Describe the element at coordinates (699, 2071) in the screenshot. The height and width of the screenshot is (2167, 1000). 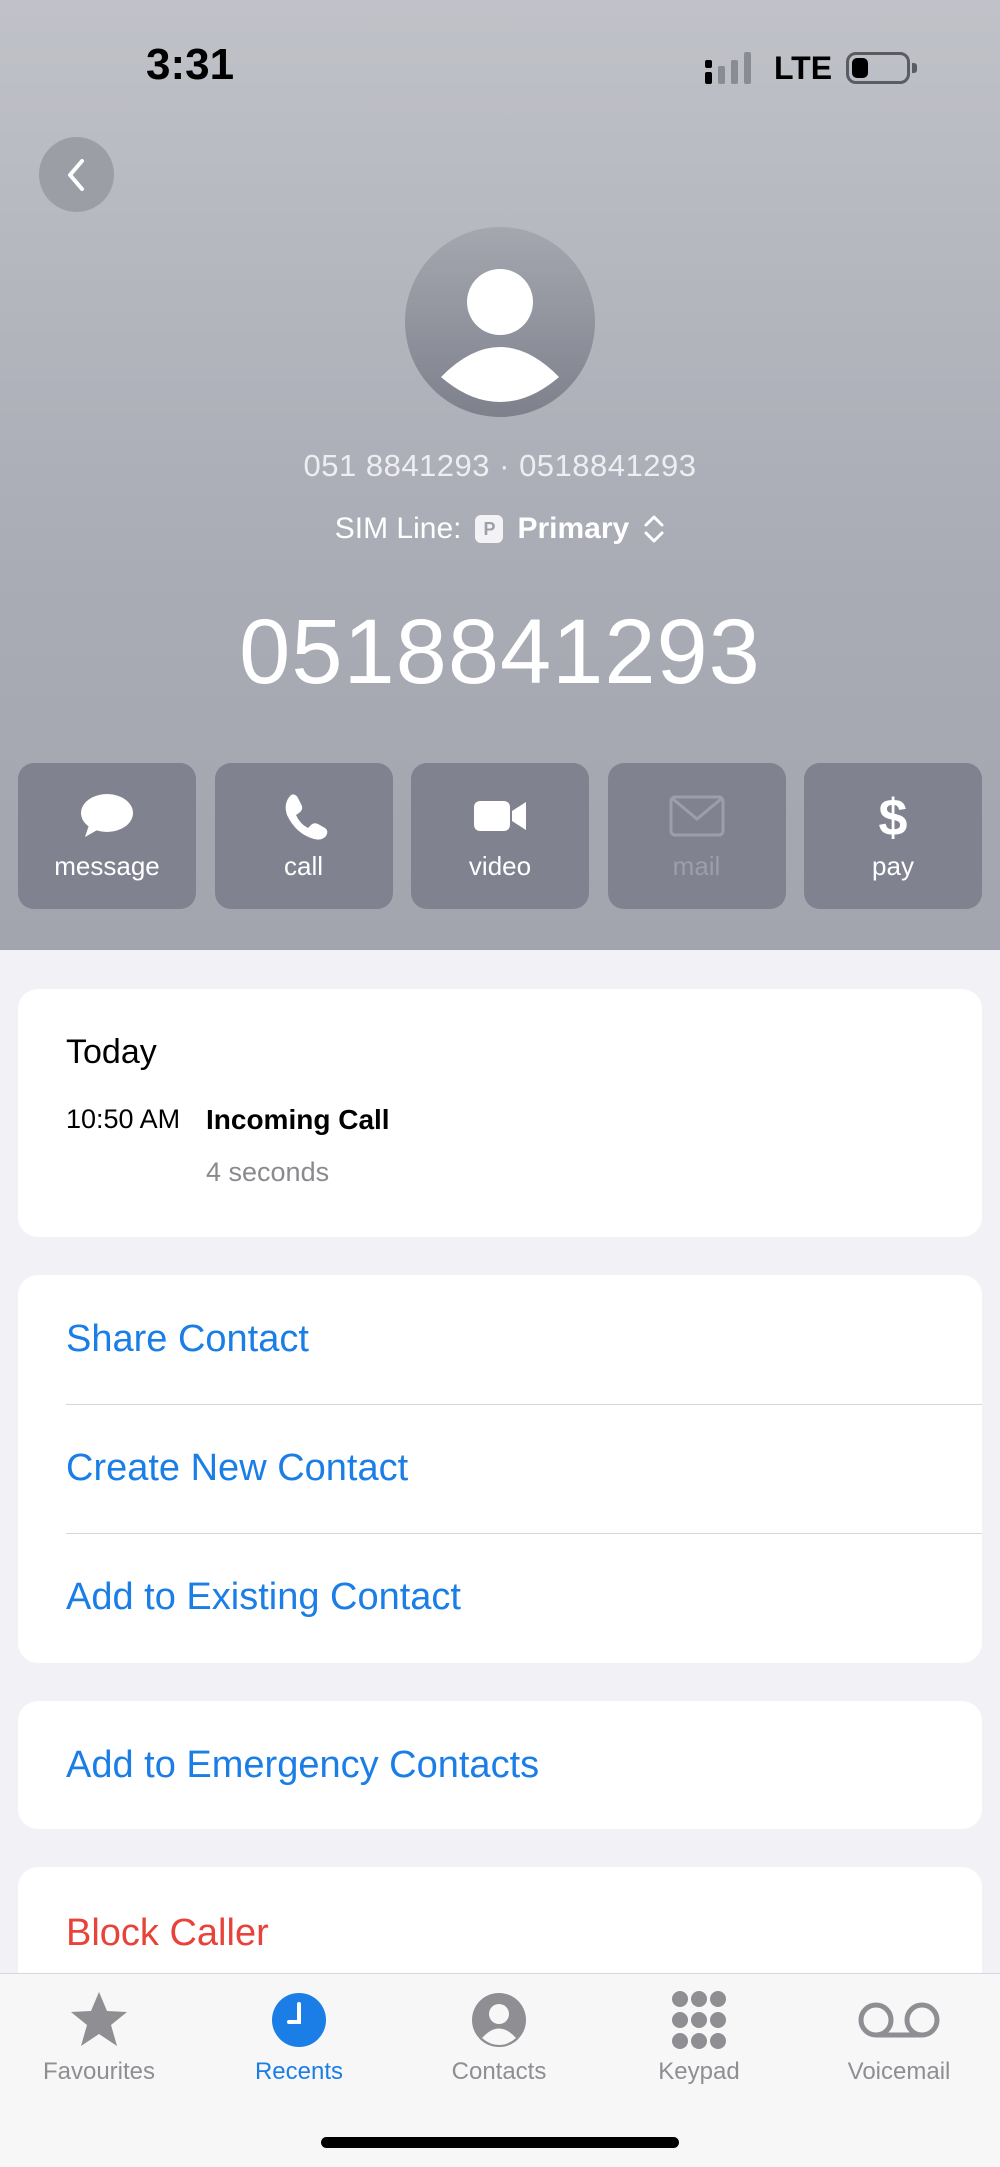
I see `tab-label: Keypad` at that location.